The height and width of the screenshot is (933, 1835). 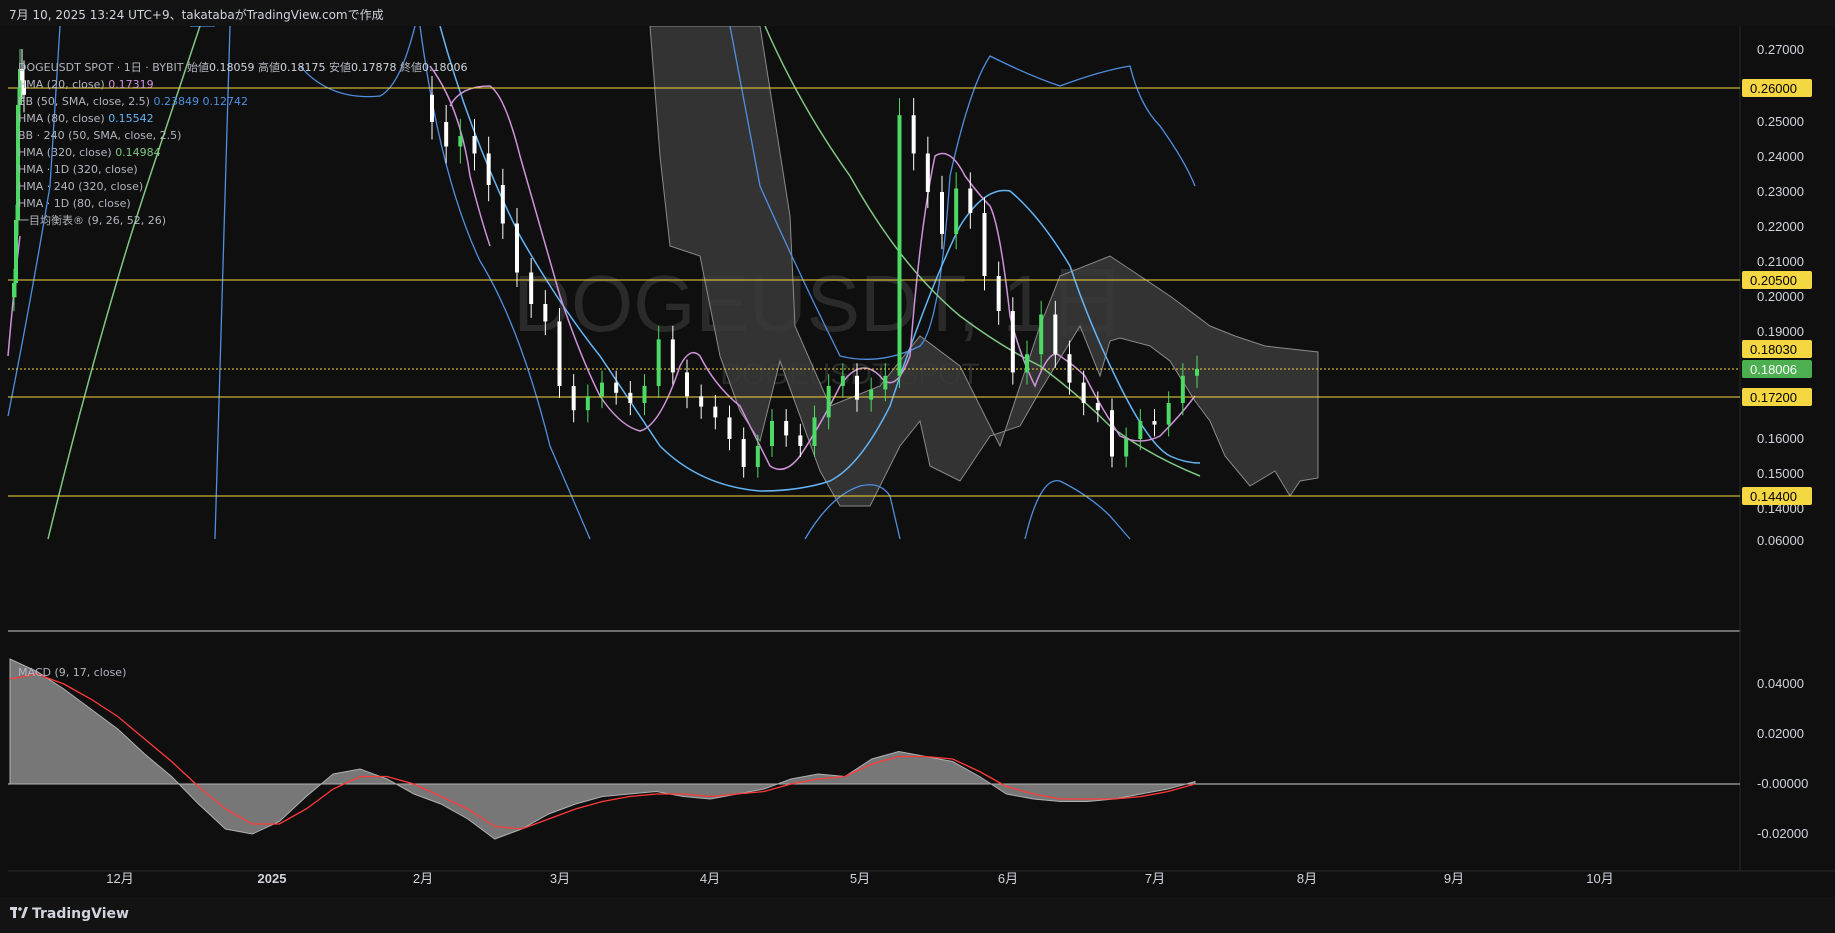 I want to click on legend-indicator-label: HMA (320, close), so click(x=67, y=152).